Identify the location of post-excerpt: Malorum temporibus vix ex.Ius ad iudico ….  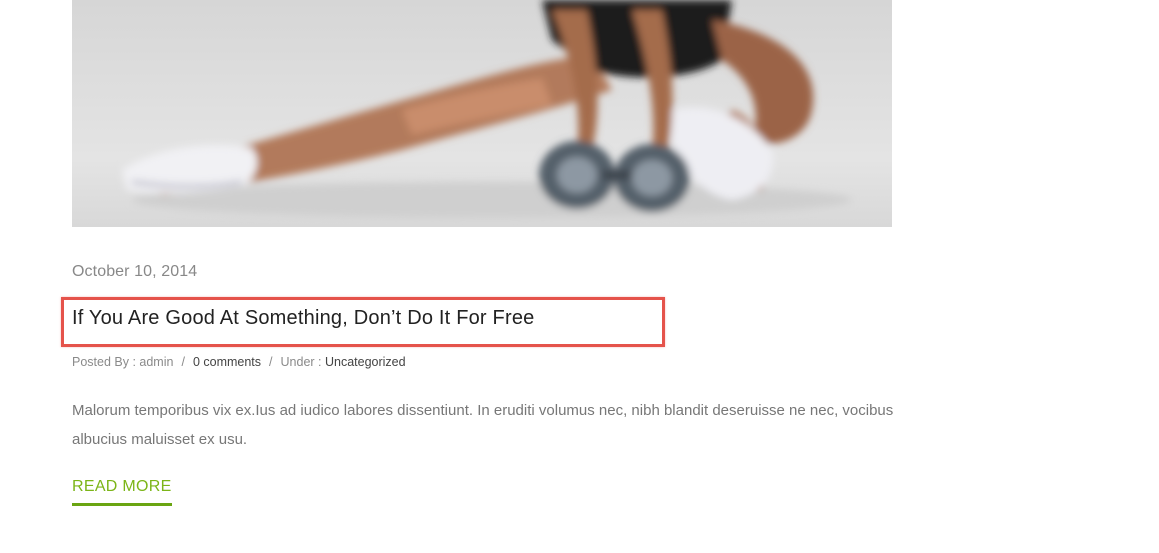
(483, 425).